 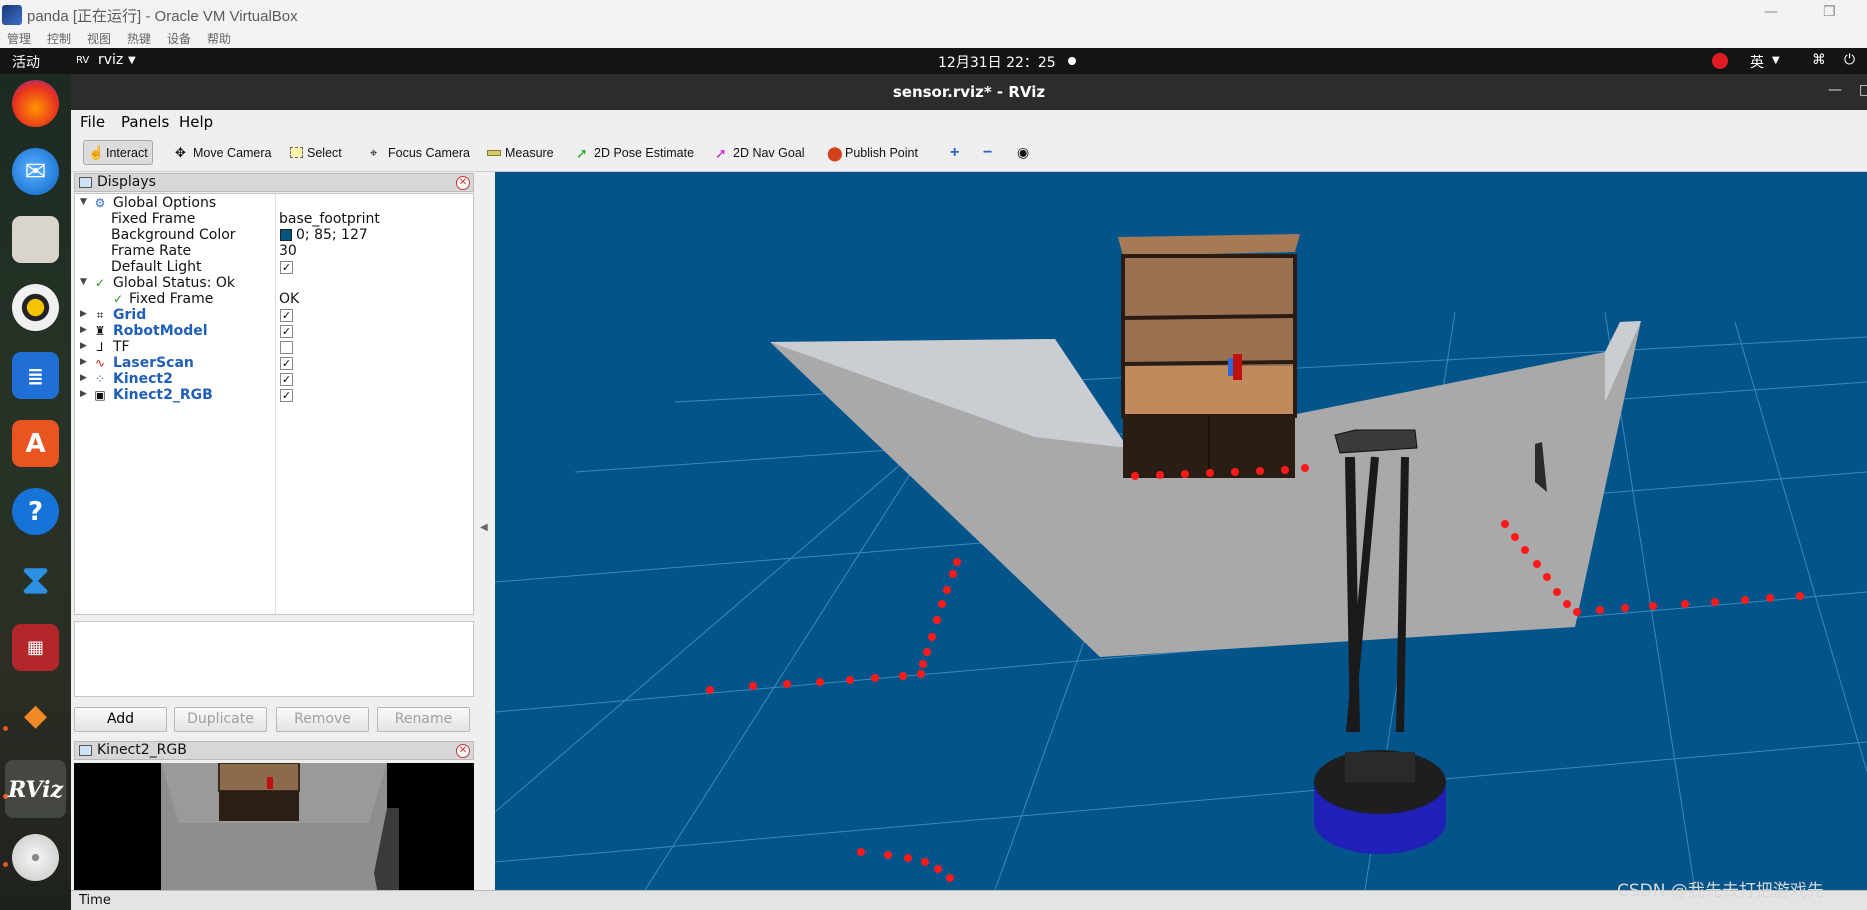 I want to click on laserscan-label: LaserScan, so click(x=153, y=363).